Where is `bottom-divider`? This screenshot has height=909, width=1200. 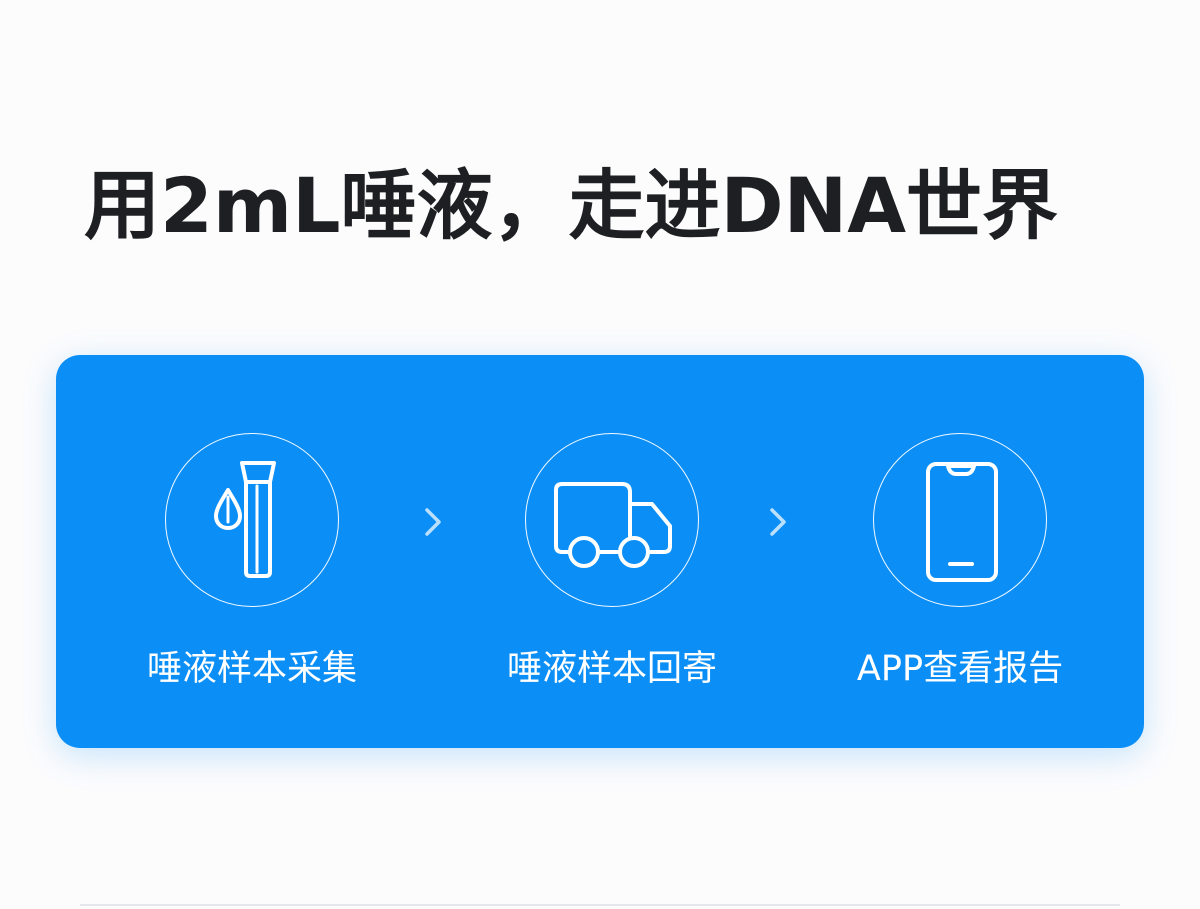
bottom-divider is located at coordinates (600, 905).